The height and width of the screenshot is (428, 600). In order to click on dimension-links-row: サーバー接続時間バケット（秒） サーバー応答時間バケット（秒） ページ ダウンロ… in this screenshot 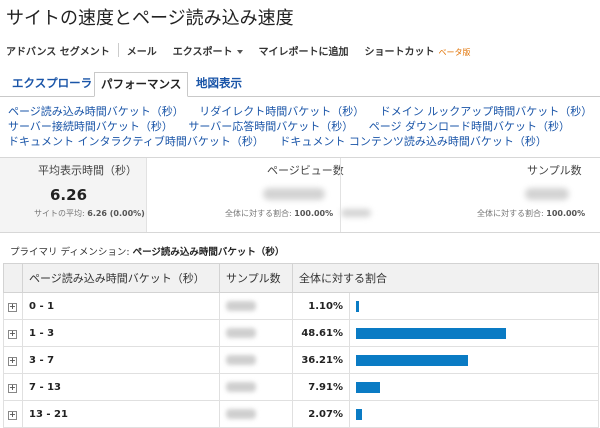, I will do `click(303, 126)`.